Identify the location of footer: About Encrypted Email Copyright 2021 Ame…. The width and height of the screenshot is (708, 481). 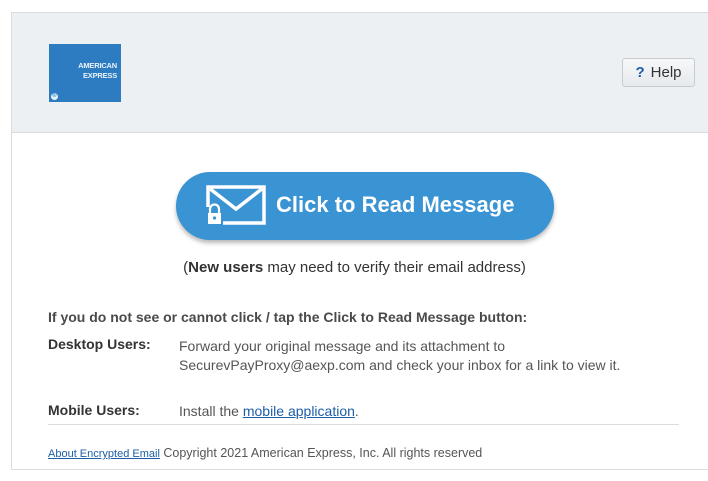
(265, 453).